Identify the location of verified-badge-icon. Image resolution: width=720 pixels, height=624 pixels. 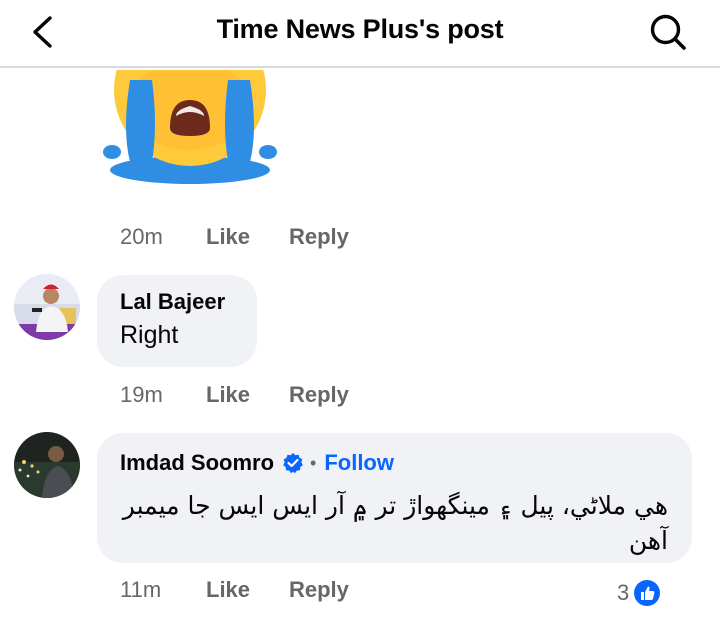
(293, 463).